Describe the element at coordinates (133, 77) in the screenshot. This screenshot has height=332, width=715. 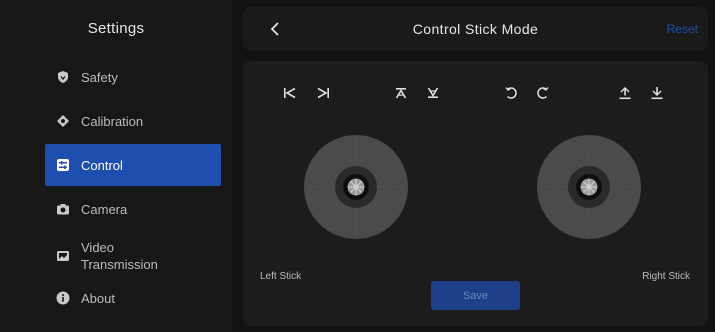
I see `sidebar-item-safety: Safety` at that location.